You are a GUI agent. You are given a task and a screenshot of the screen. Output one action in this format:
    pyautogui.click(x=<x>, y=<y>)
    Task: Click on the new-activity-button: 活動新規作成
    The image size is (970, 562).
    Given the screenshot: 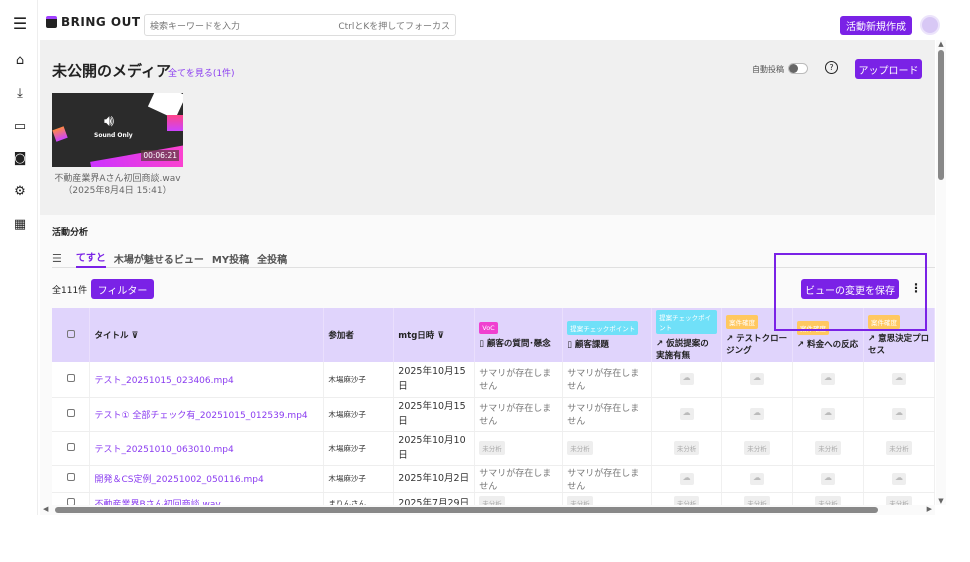 What is the action you would take?
    pyautogui.click(x=876, y=25)
    